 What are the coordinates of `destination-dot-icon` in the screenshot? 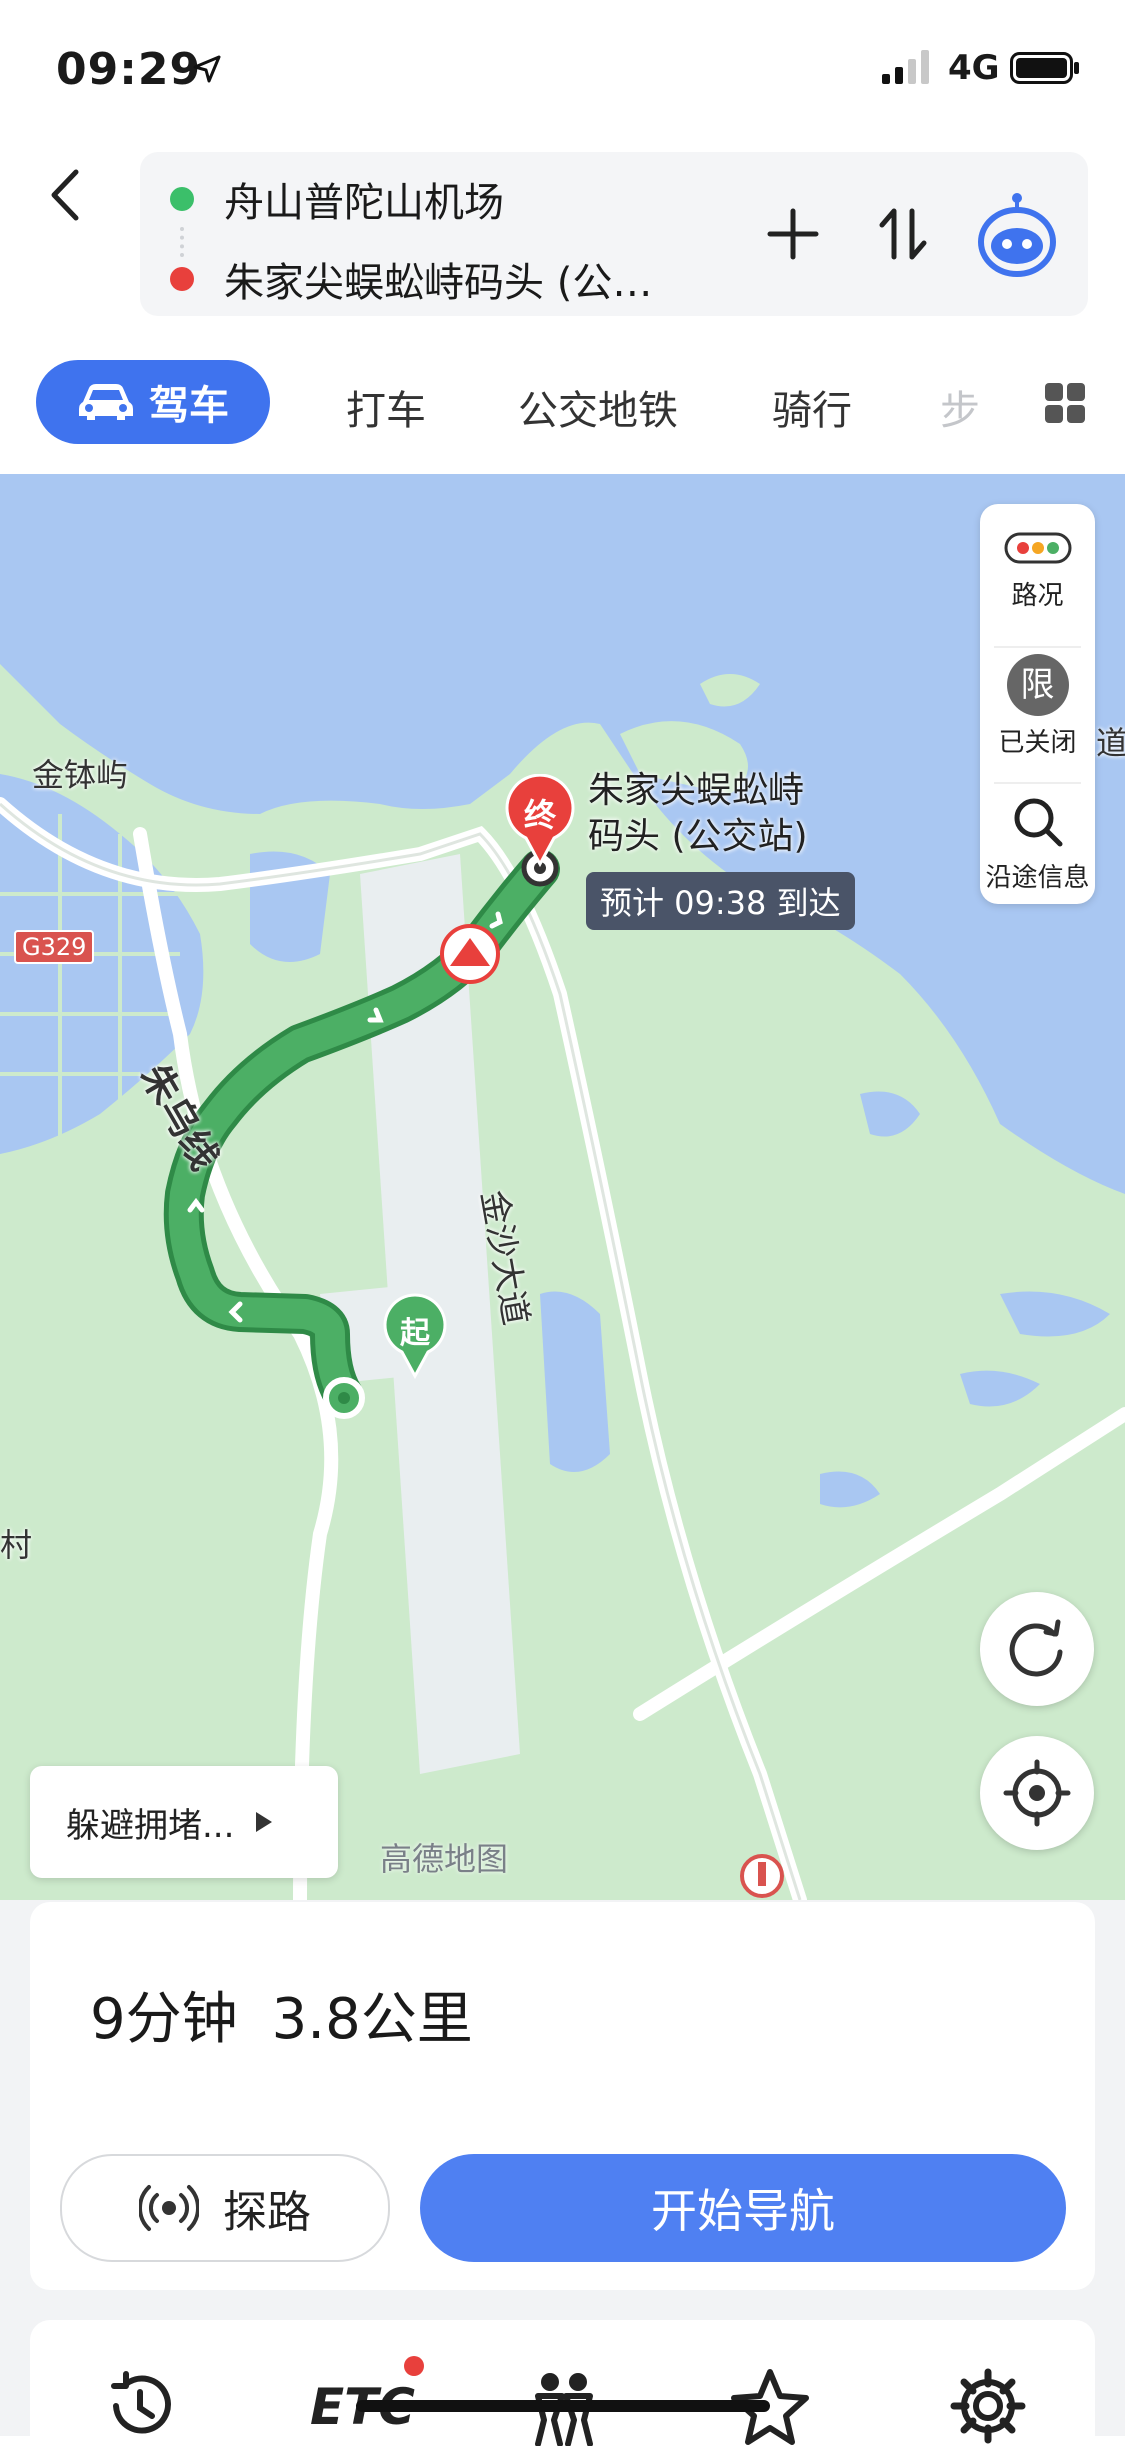 It's located at (182, 279).